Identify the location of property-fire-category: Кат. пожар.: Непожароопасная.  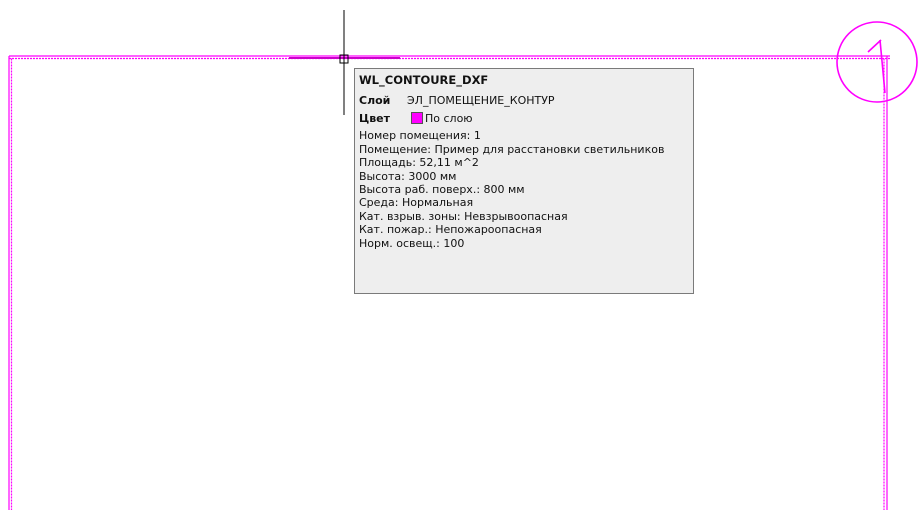
(450, 230).